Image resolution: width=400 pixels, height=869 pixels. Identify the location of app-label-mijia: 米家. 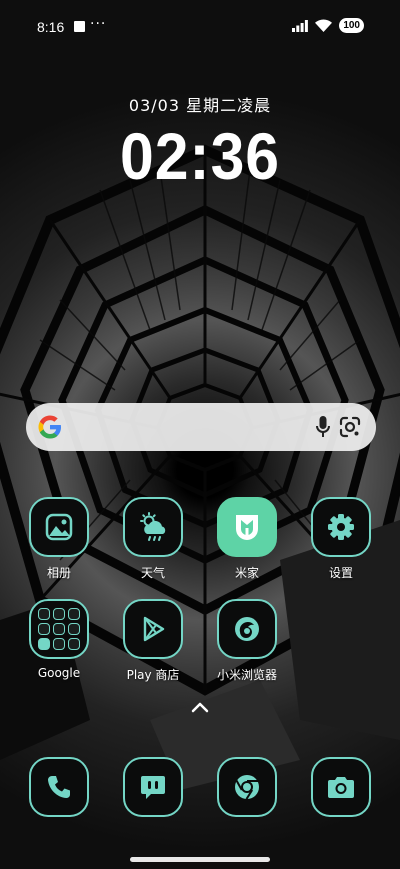
(246, 573).